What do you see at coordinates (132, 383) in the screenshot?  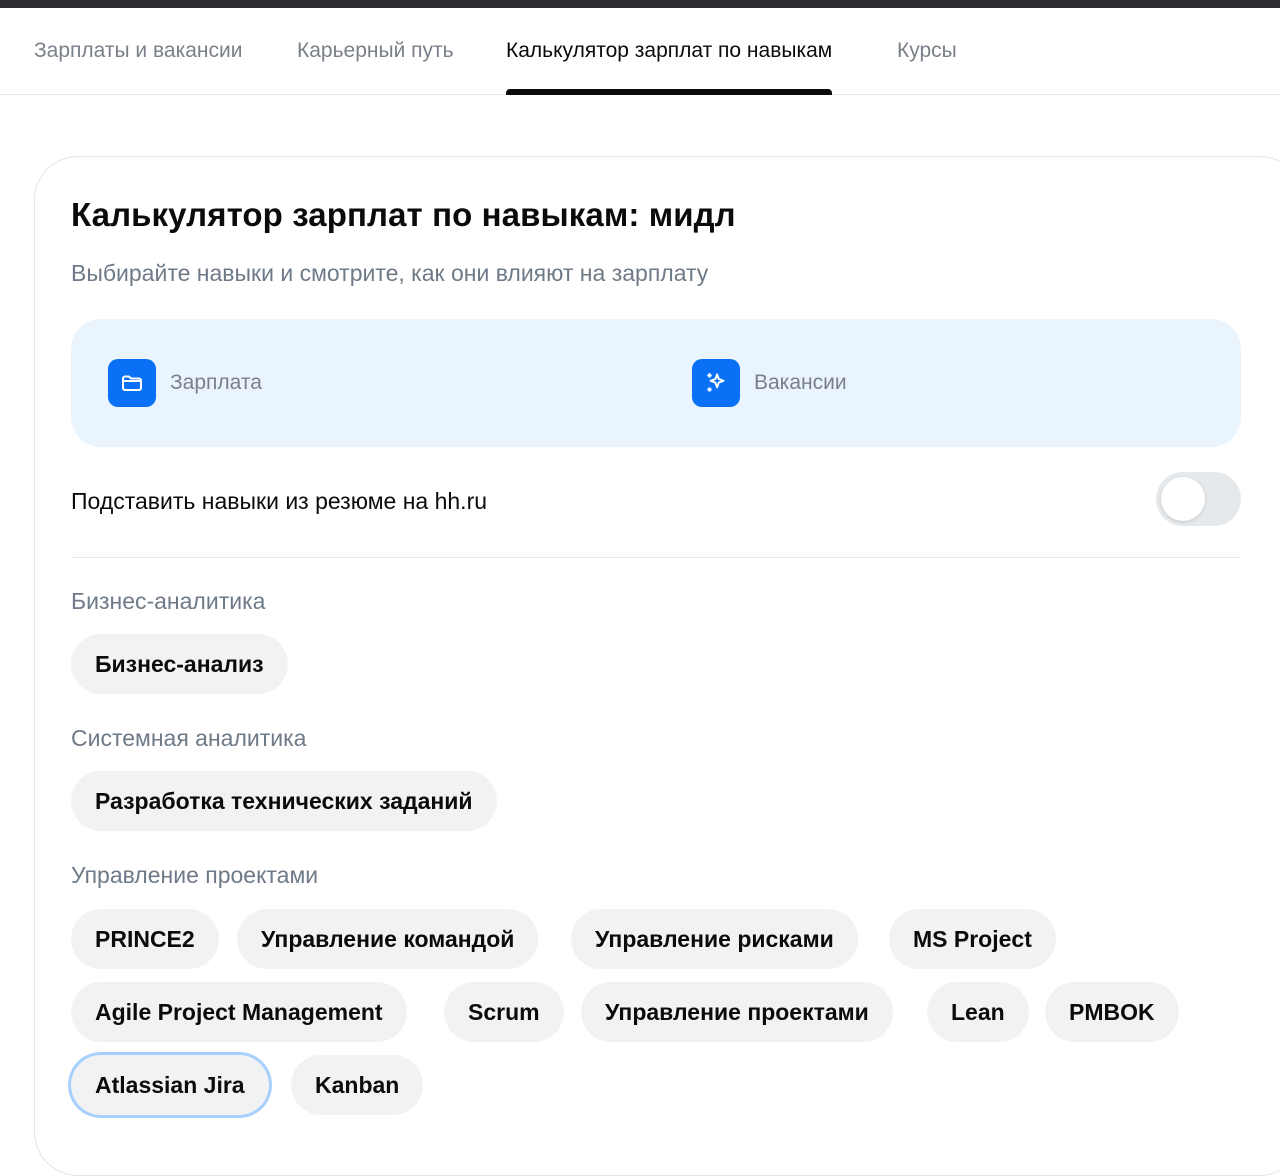 I see `folder-icon` at bounding box center [132, 383].